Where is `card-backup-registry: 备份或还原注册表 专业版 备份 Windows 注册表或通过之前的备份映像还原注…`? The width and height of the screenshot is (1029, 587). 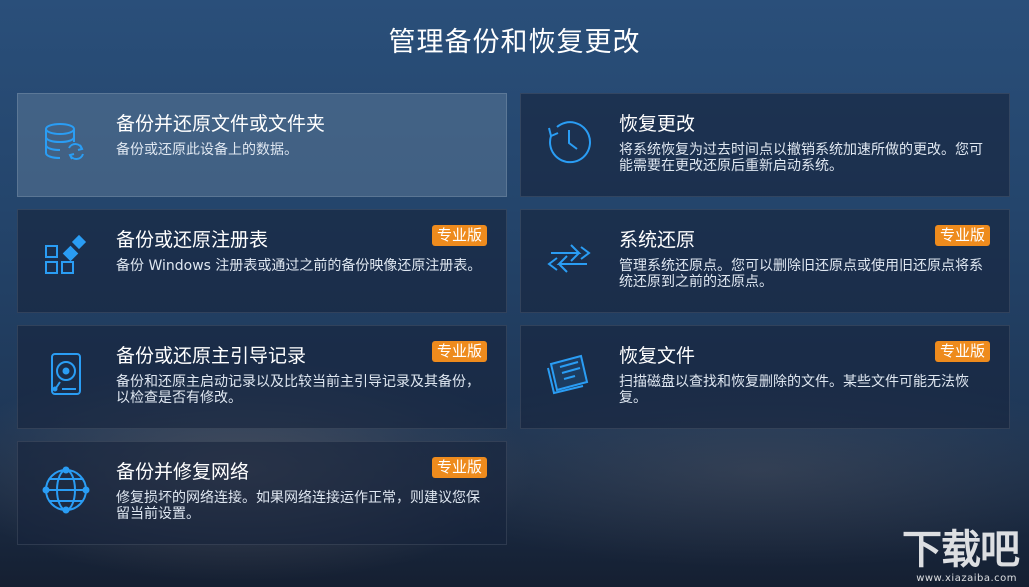
card-backup-registry: 备份或还原注册表 专业版 备份 Windows 注册表或通过之前的备份映像还原注… is located at coordinates (262, 261).